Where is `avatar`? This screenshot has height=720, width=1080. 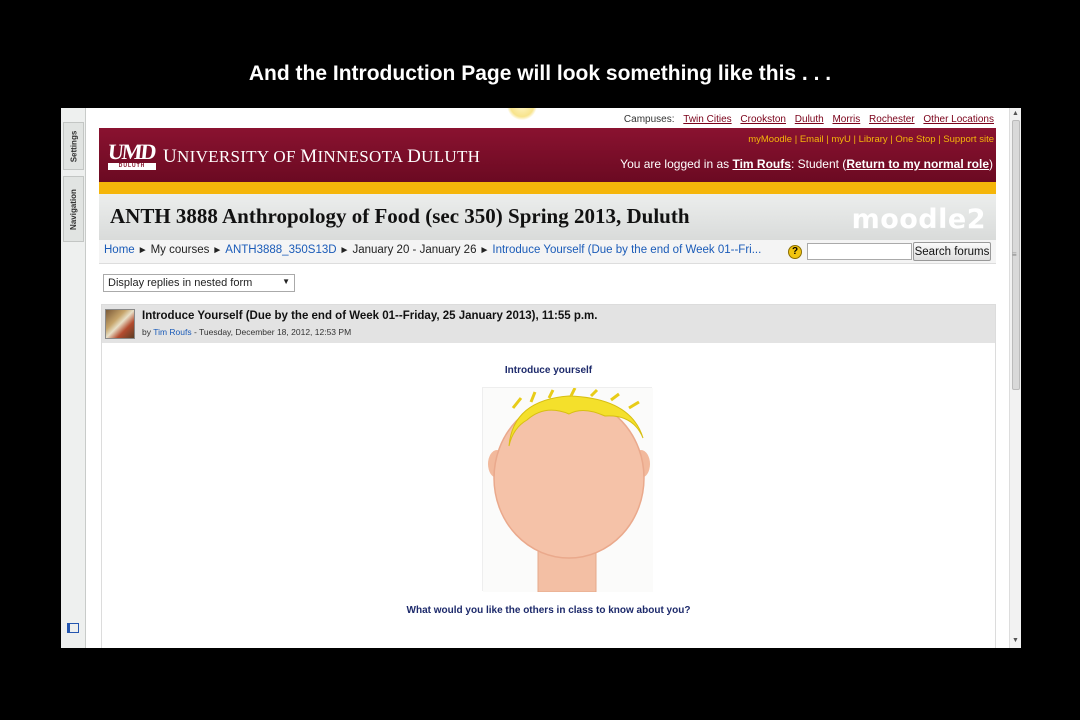
avatar is located at coordinates (120, 324).